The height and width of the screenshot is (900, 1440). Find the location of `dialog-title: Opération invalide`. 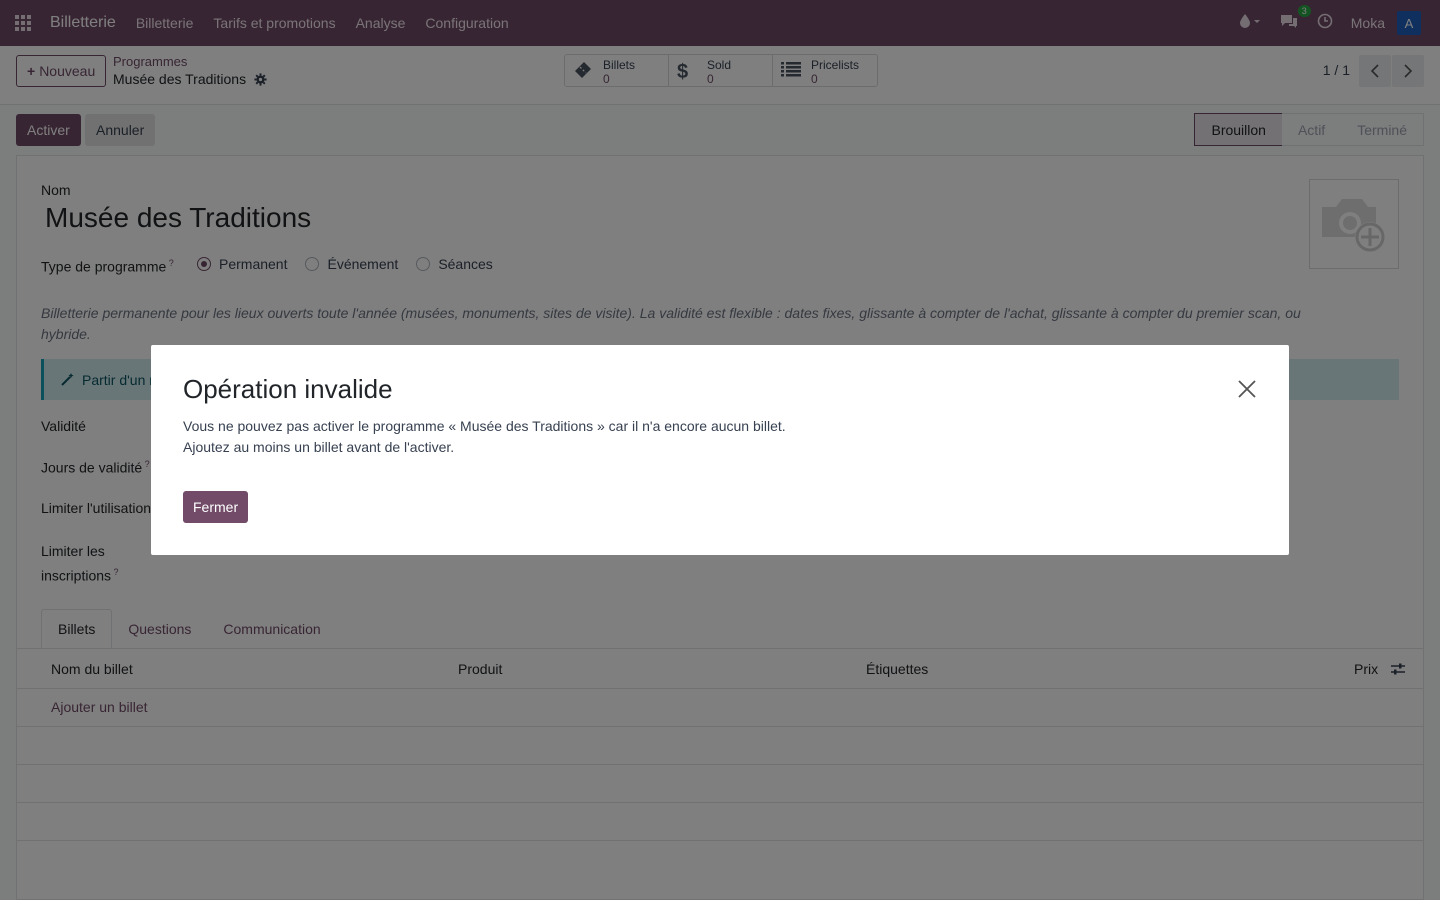

dialog-title: Opération invalide is located at coordinates (288, 389).